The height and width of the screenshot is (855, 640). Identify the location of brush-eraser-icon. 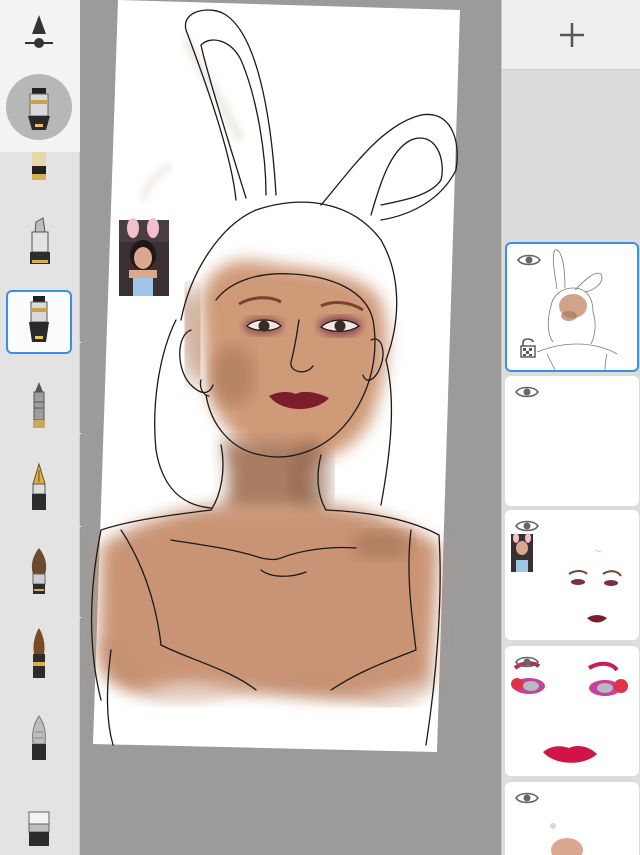
(39, 825).